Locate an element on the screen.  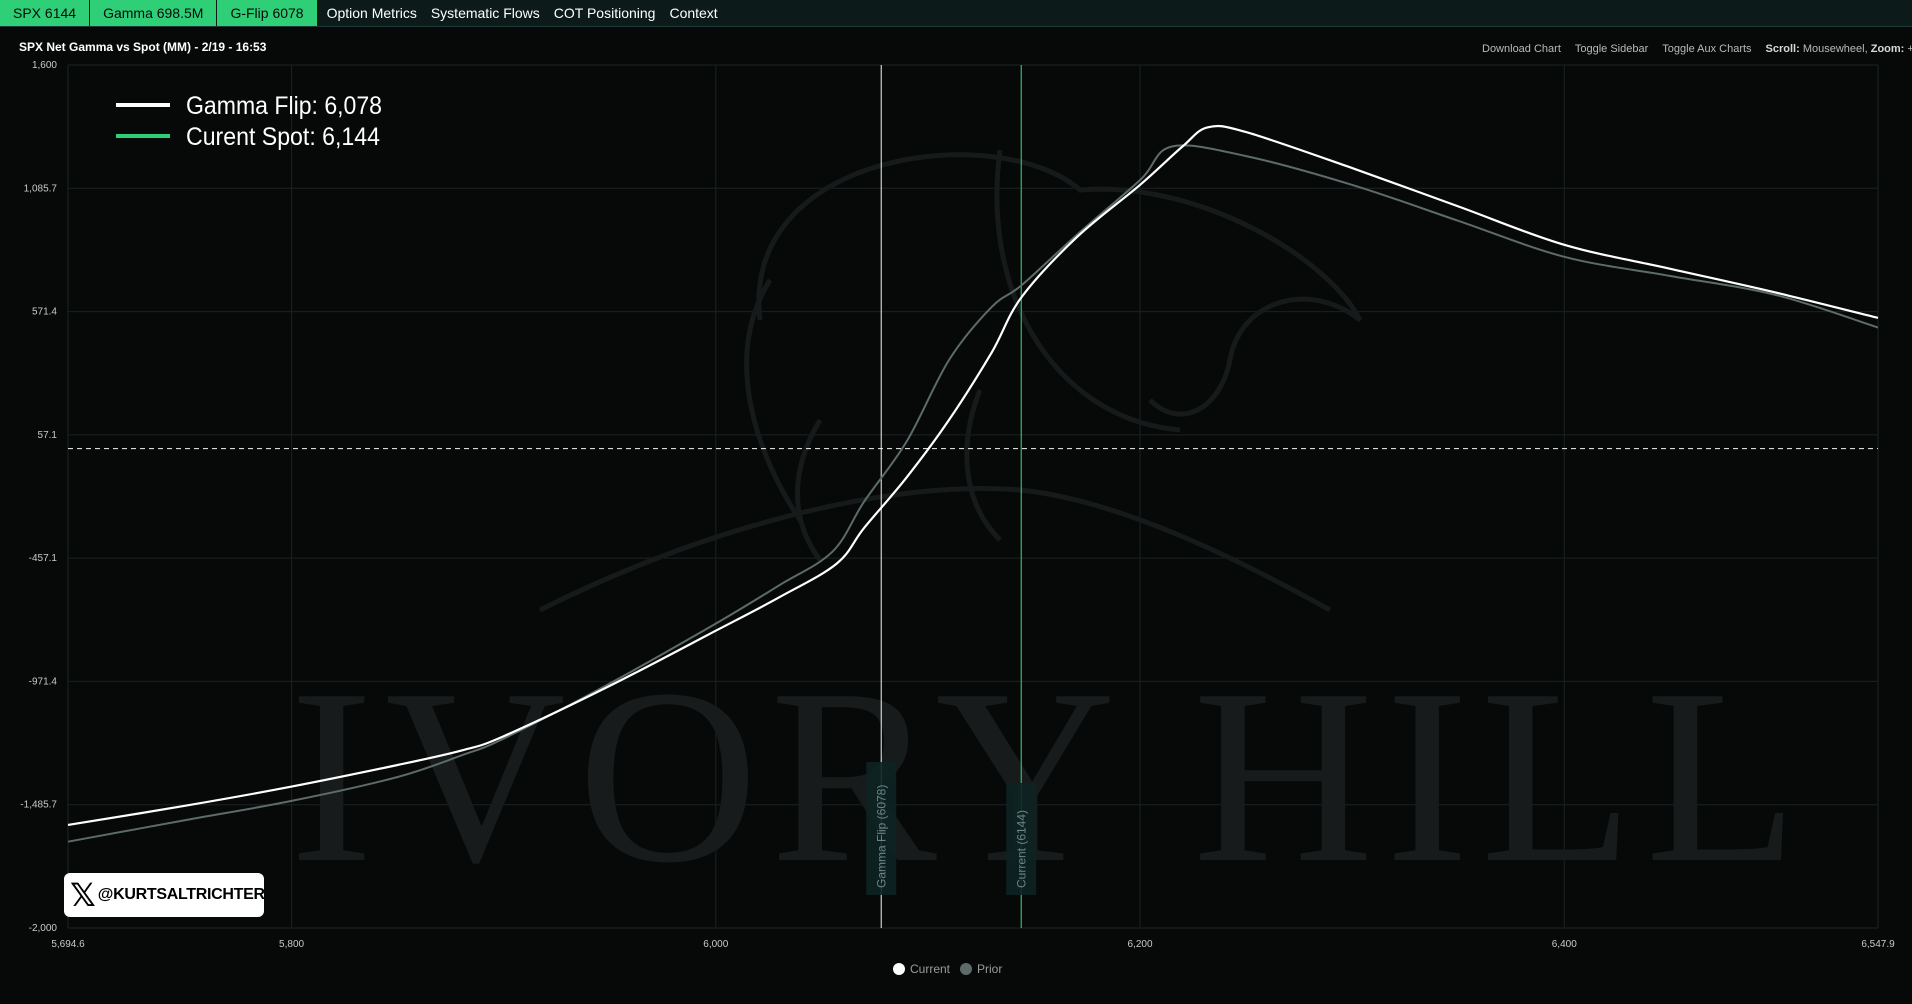
y-tick-label: -1,485.7 is located at coordinates (38, 805).